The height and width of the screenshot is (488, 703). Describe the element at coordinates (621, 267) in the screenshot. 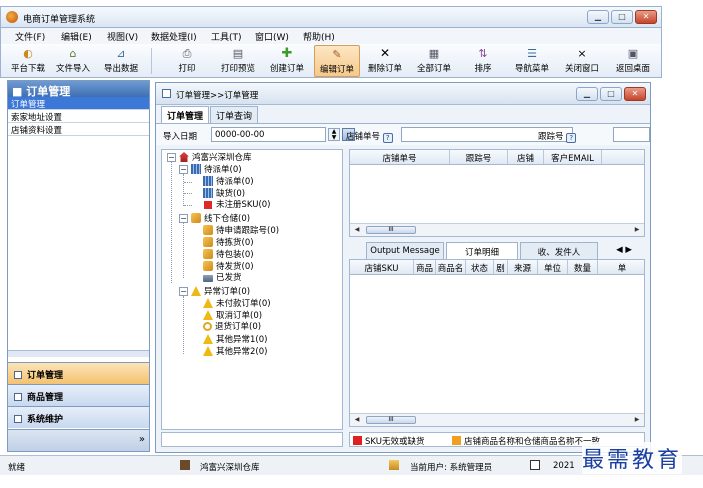

I see `column-header: 单` at that location.